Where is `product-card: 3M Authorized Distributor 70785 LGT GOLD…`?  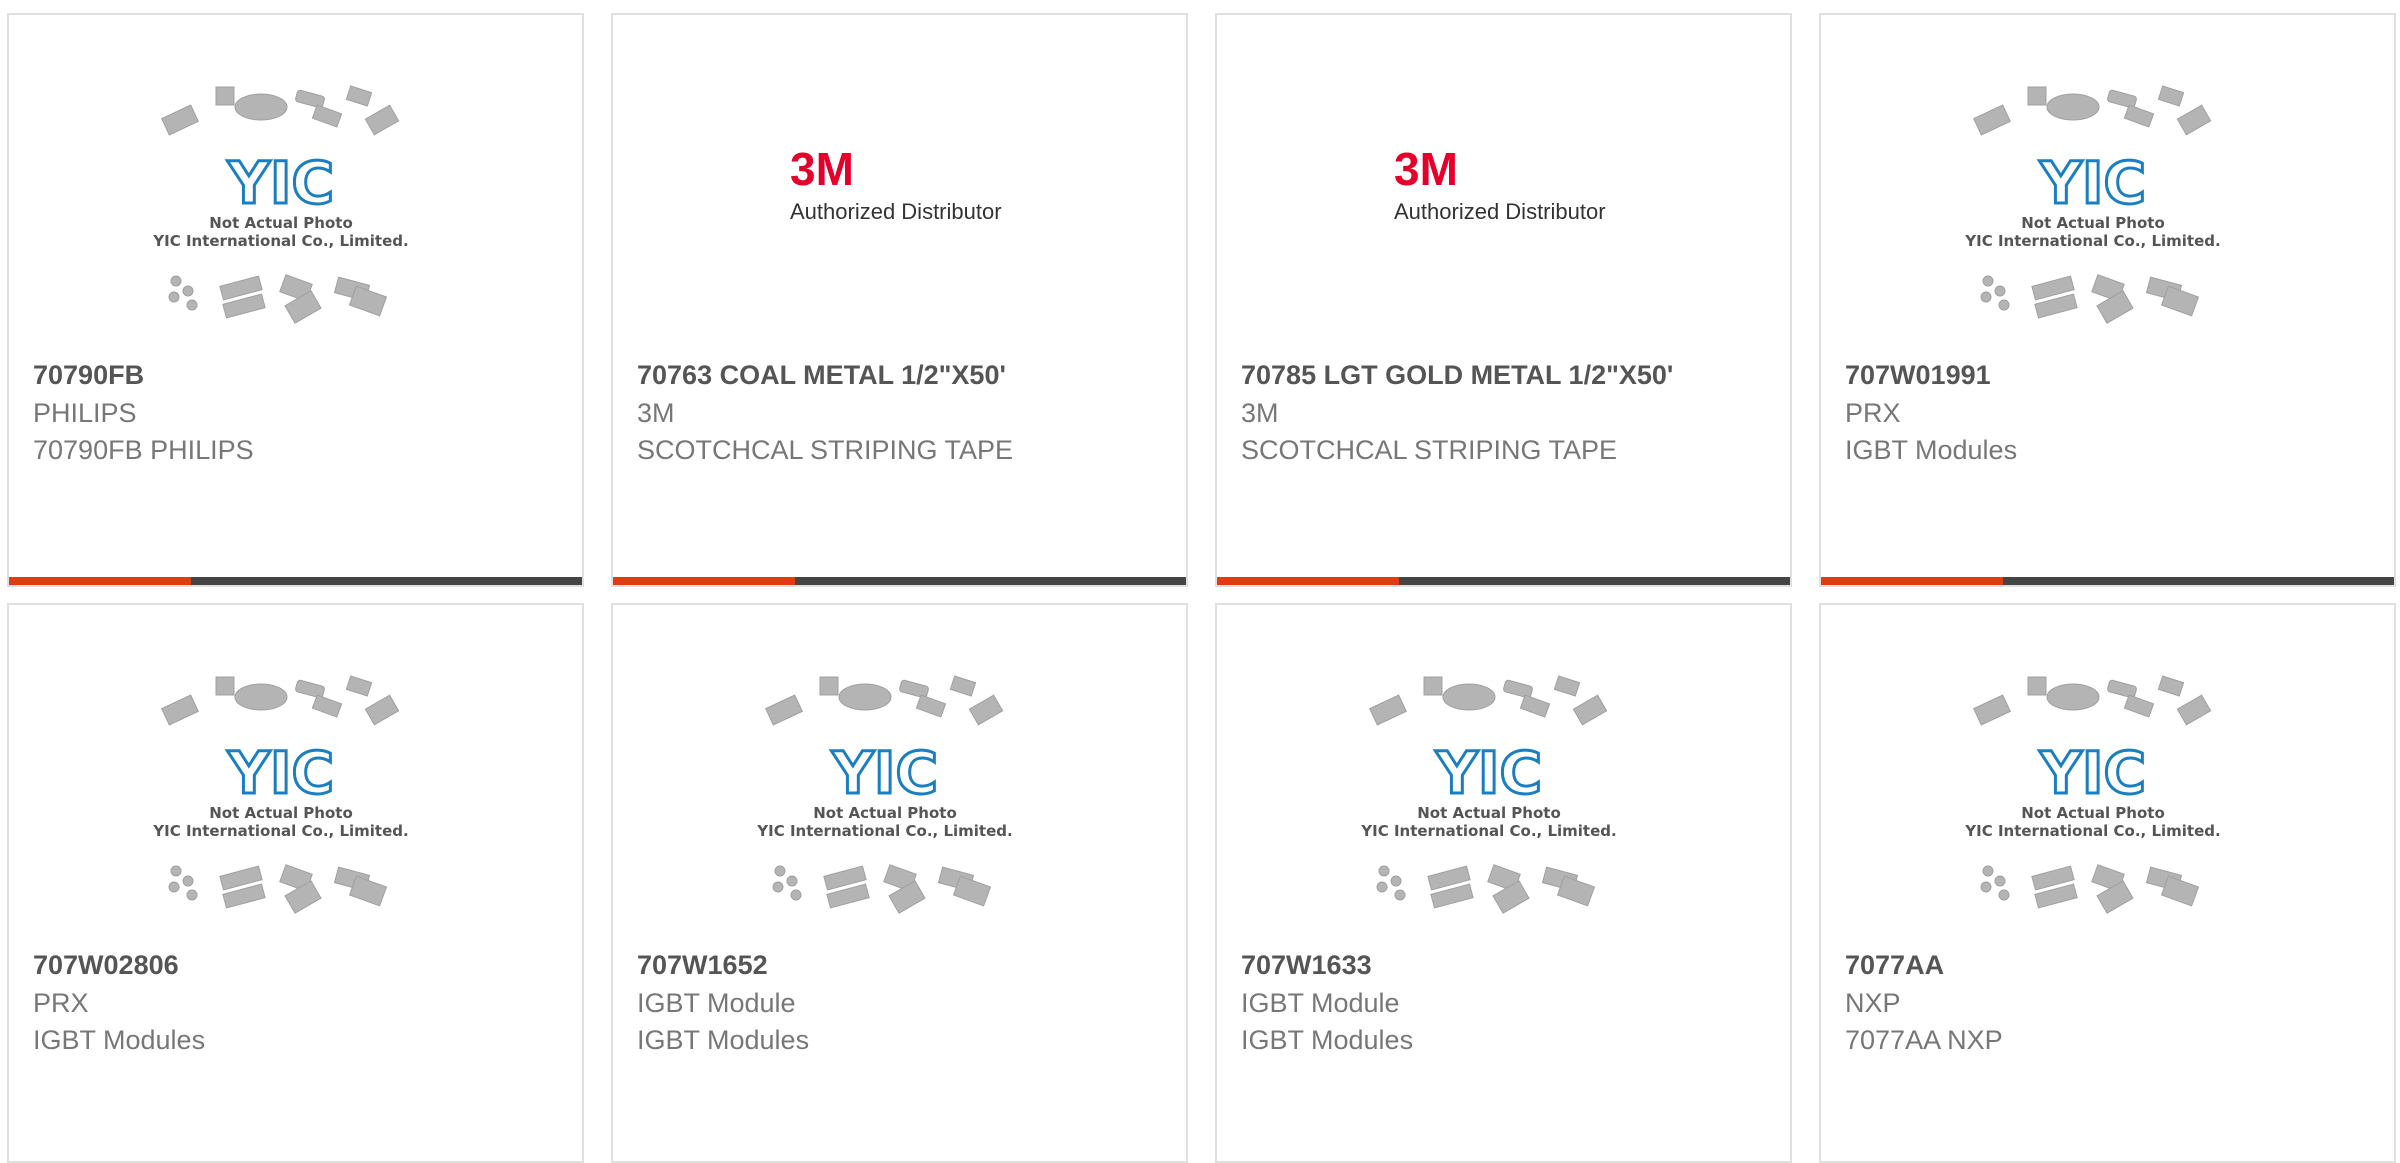
product-card: 3M Authorized Distributor 70785 LGT GOLD… is located at coordinates (1503, 300).